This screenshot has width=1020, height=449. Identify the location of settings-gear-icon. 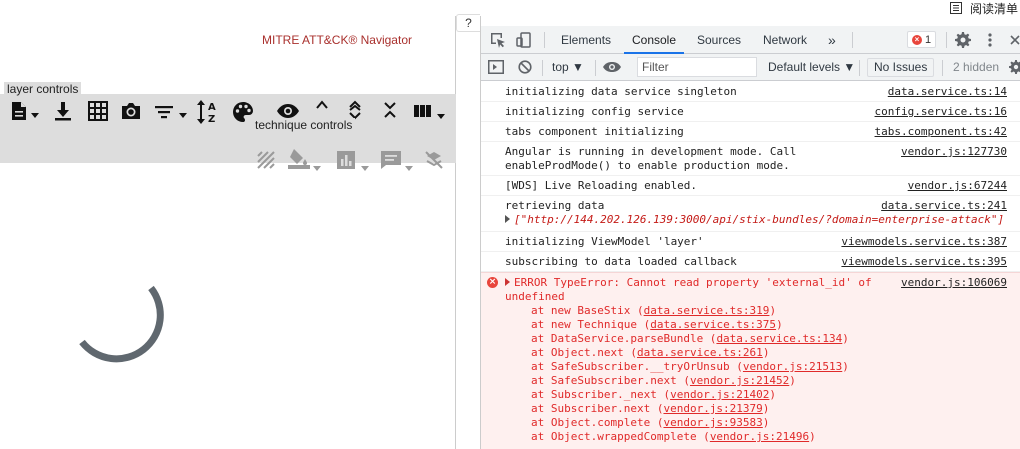
(963, 40).